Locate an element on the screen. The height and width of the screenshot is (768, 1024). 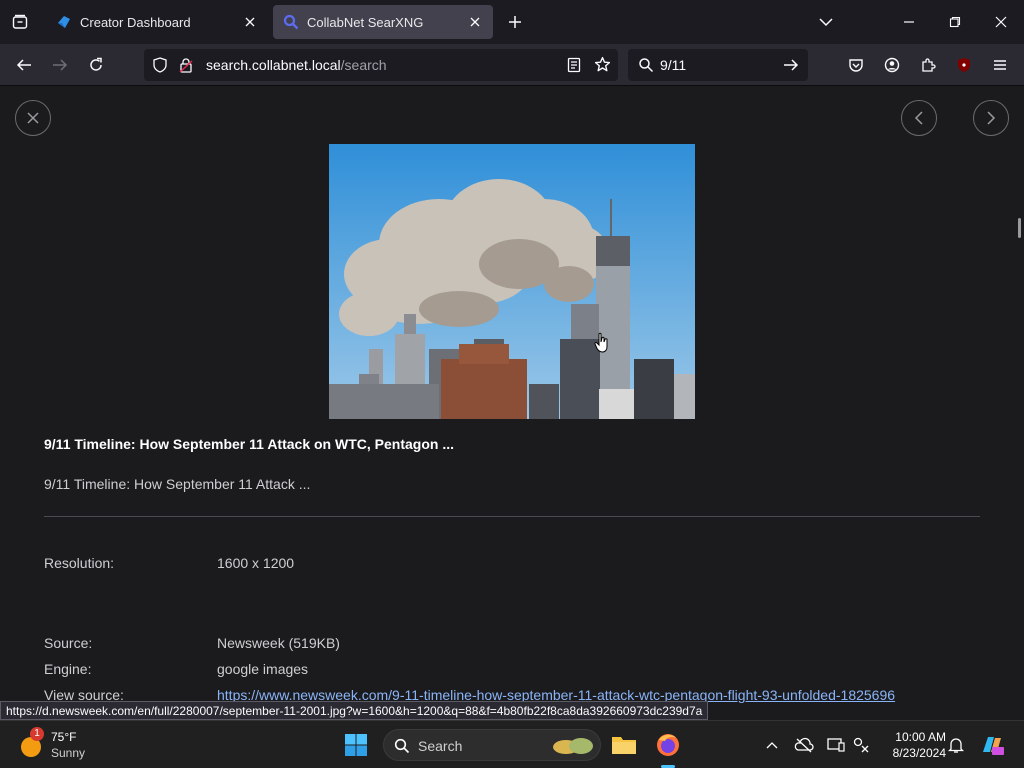
search-go-arrow-icon is located at coordinates (791, 67).